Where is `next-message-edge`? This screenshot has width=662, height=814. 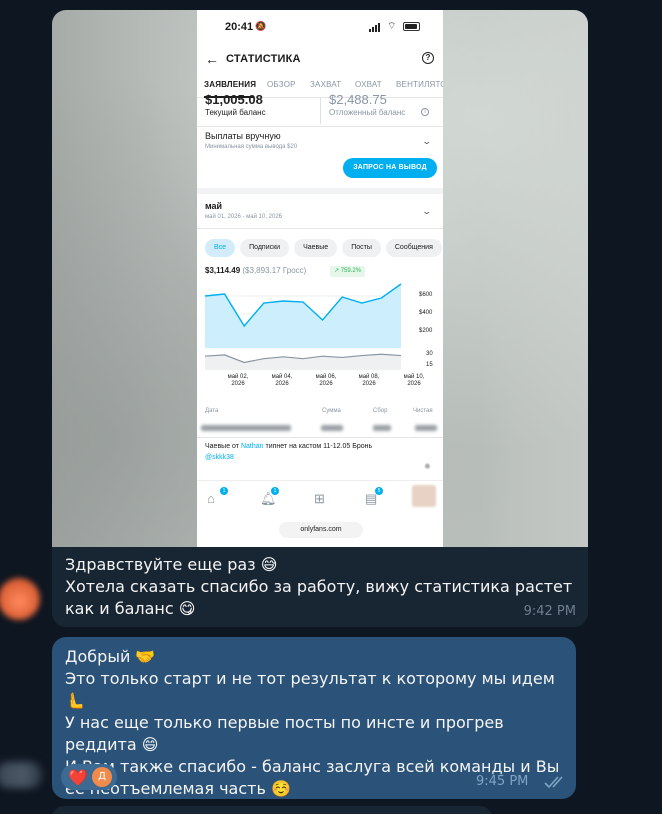
next-message-edge is located at coordinates (272, 810).